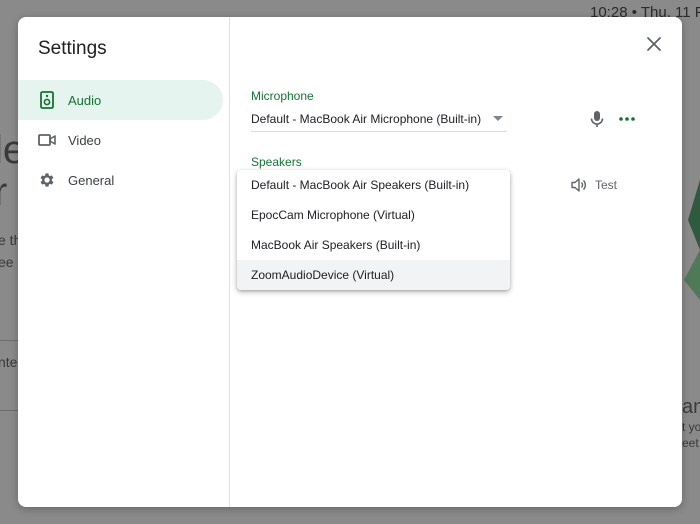  I want to click on sidebar-item-label: General, so click(91, 180).